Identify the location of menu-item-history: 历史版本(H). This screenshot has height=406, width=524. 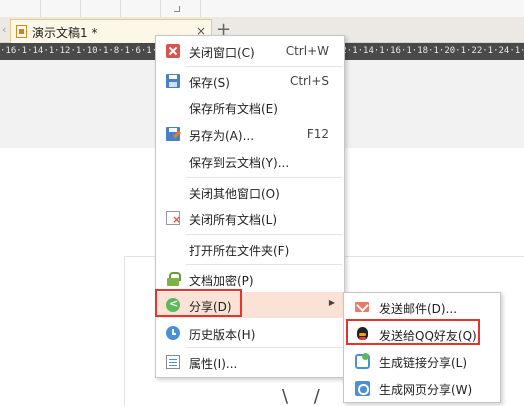
(250, 333).